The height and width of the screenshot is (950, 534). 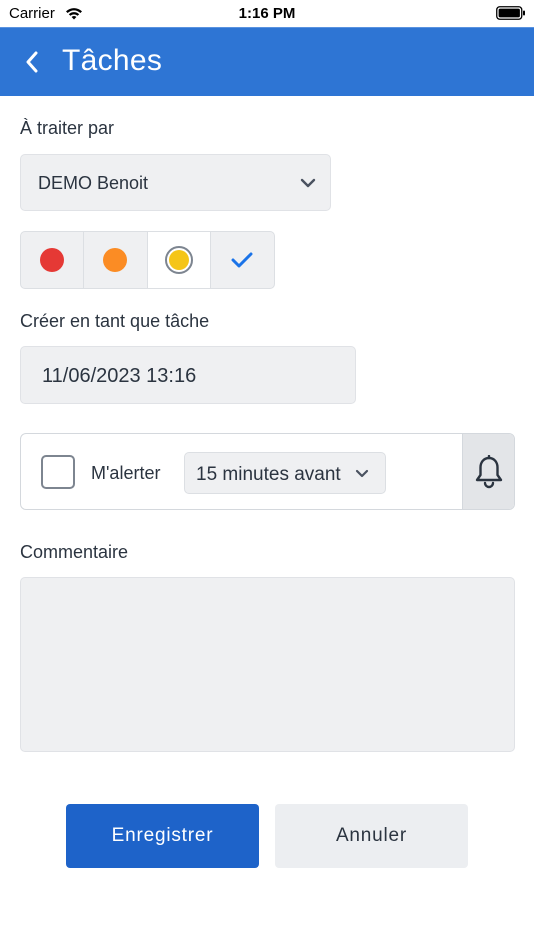 What do you see at coordinates (58, 472) in the screenshot?
I see `alert-checkbox` at bounding box center [58, 472].